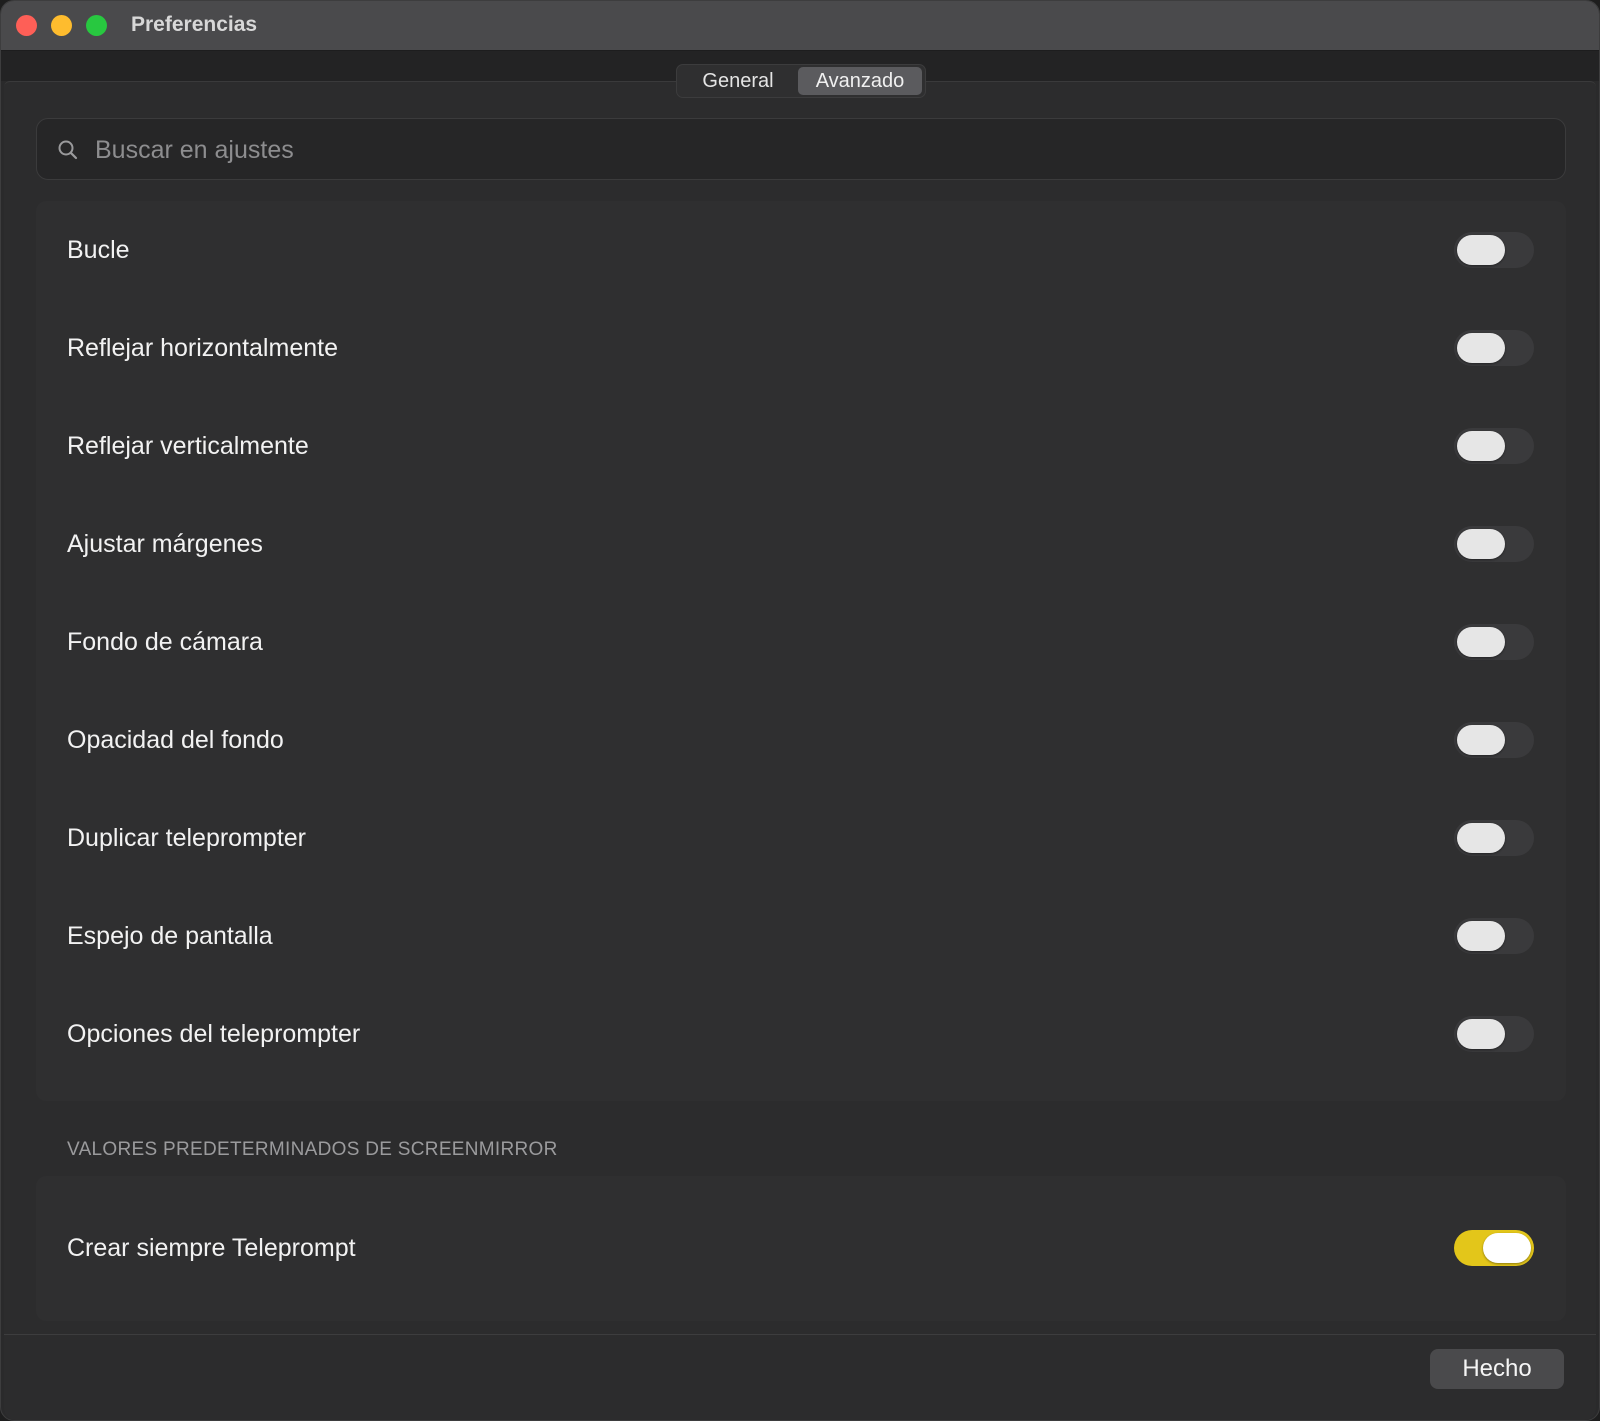 The image size is (1600, 1421). I want to click on ajustar-margenes-toggle, so click(1494, 544).